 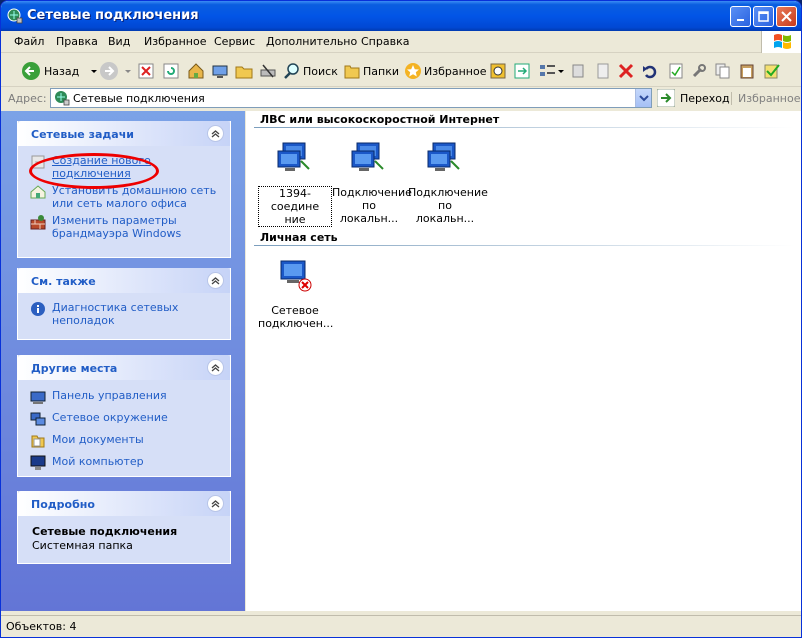 I want to click on control-panel-link: Панель управления, so click(x=109, y=395).